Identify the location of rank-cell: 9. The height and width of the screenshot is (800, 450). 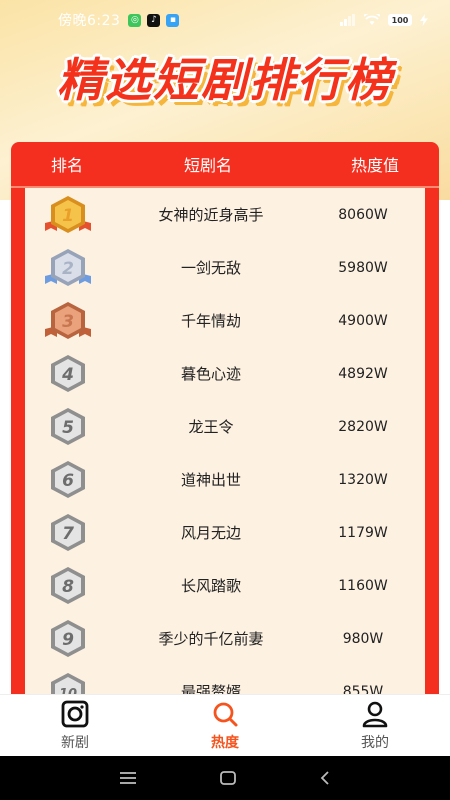
(68, 639).